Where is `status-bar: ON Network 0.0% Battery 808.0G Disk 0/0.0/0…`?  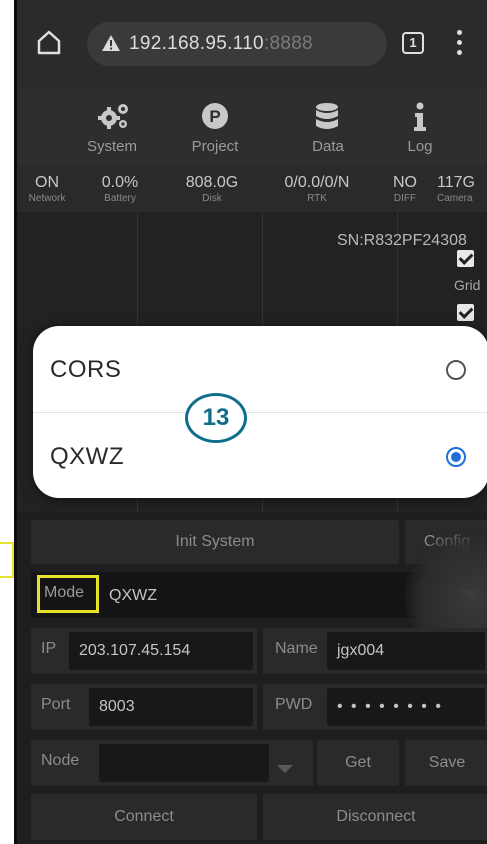 status-bar: ON Network 0.0% Battery 808.0G Disk 0/0.0/0… is located at coordinates (252, 189).